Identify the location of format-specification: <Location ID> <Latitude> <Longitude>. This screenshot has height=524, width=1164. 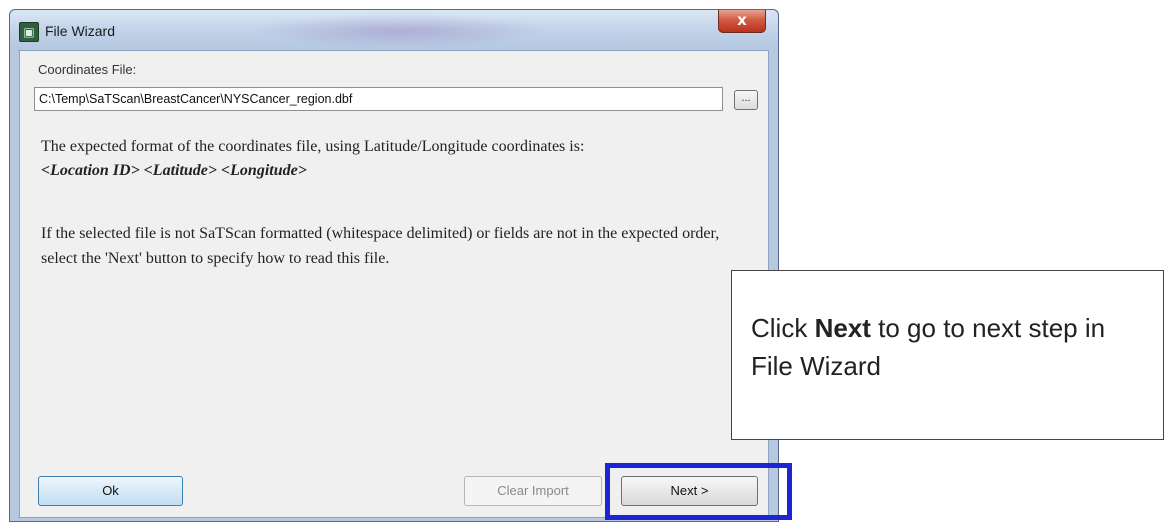
(174, 170).